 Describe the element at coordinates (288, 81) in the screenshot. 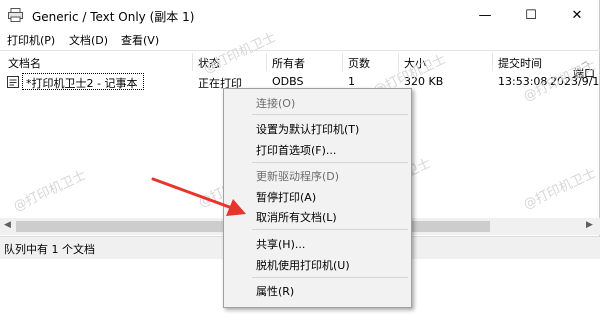

I see `cell-owner: ODBS` at that location.